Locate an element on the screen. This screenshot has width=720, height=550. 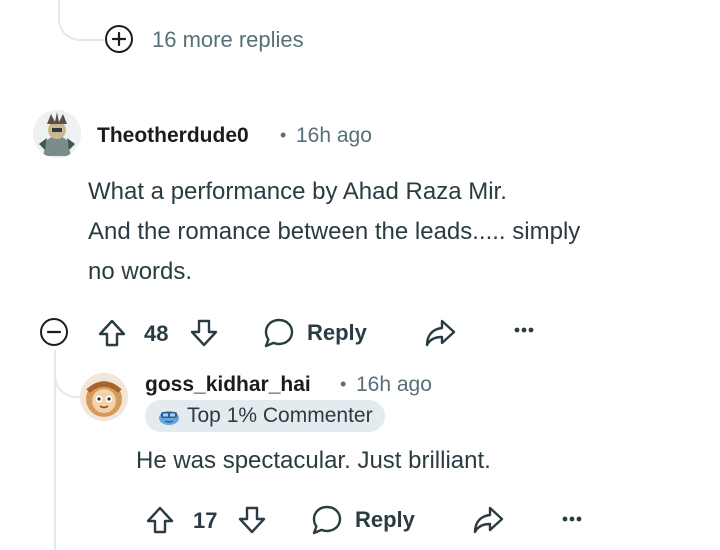
vote-count: 48 is located at coordinates (156, 333).